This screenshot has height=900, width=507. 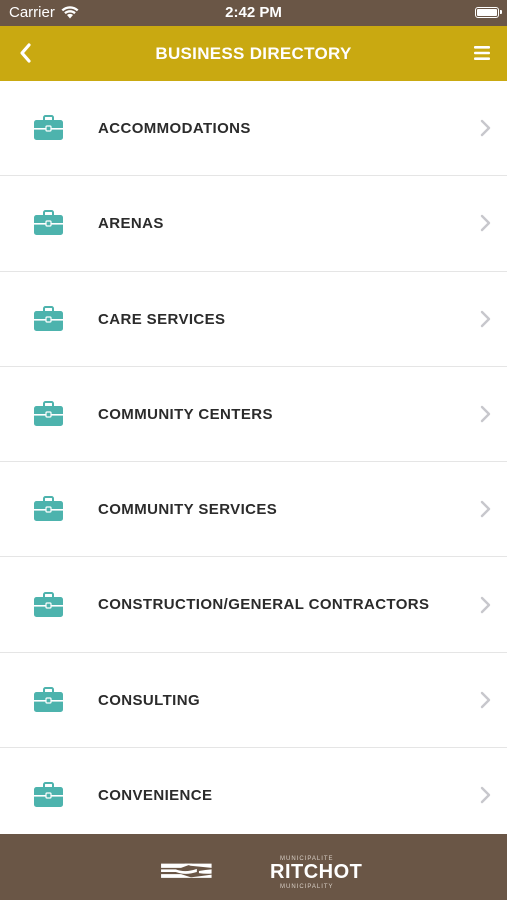 What do you see at coordinates (188, 510) in the screenshot?
I see `list-item-label: COMMUNITY SERVICES` at bounding box center [188, 510].